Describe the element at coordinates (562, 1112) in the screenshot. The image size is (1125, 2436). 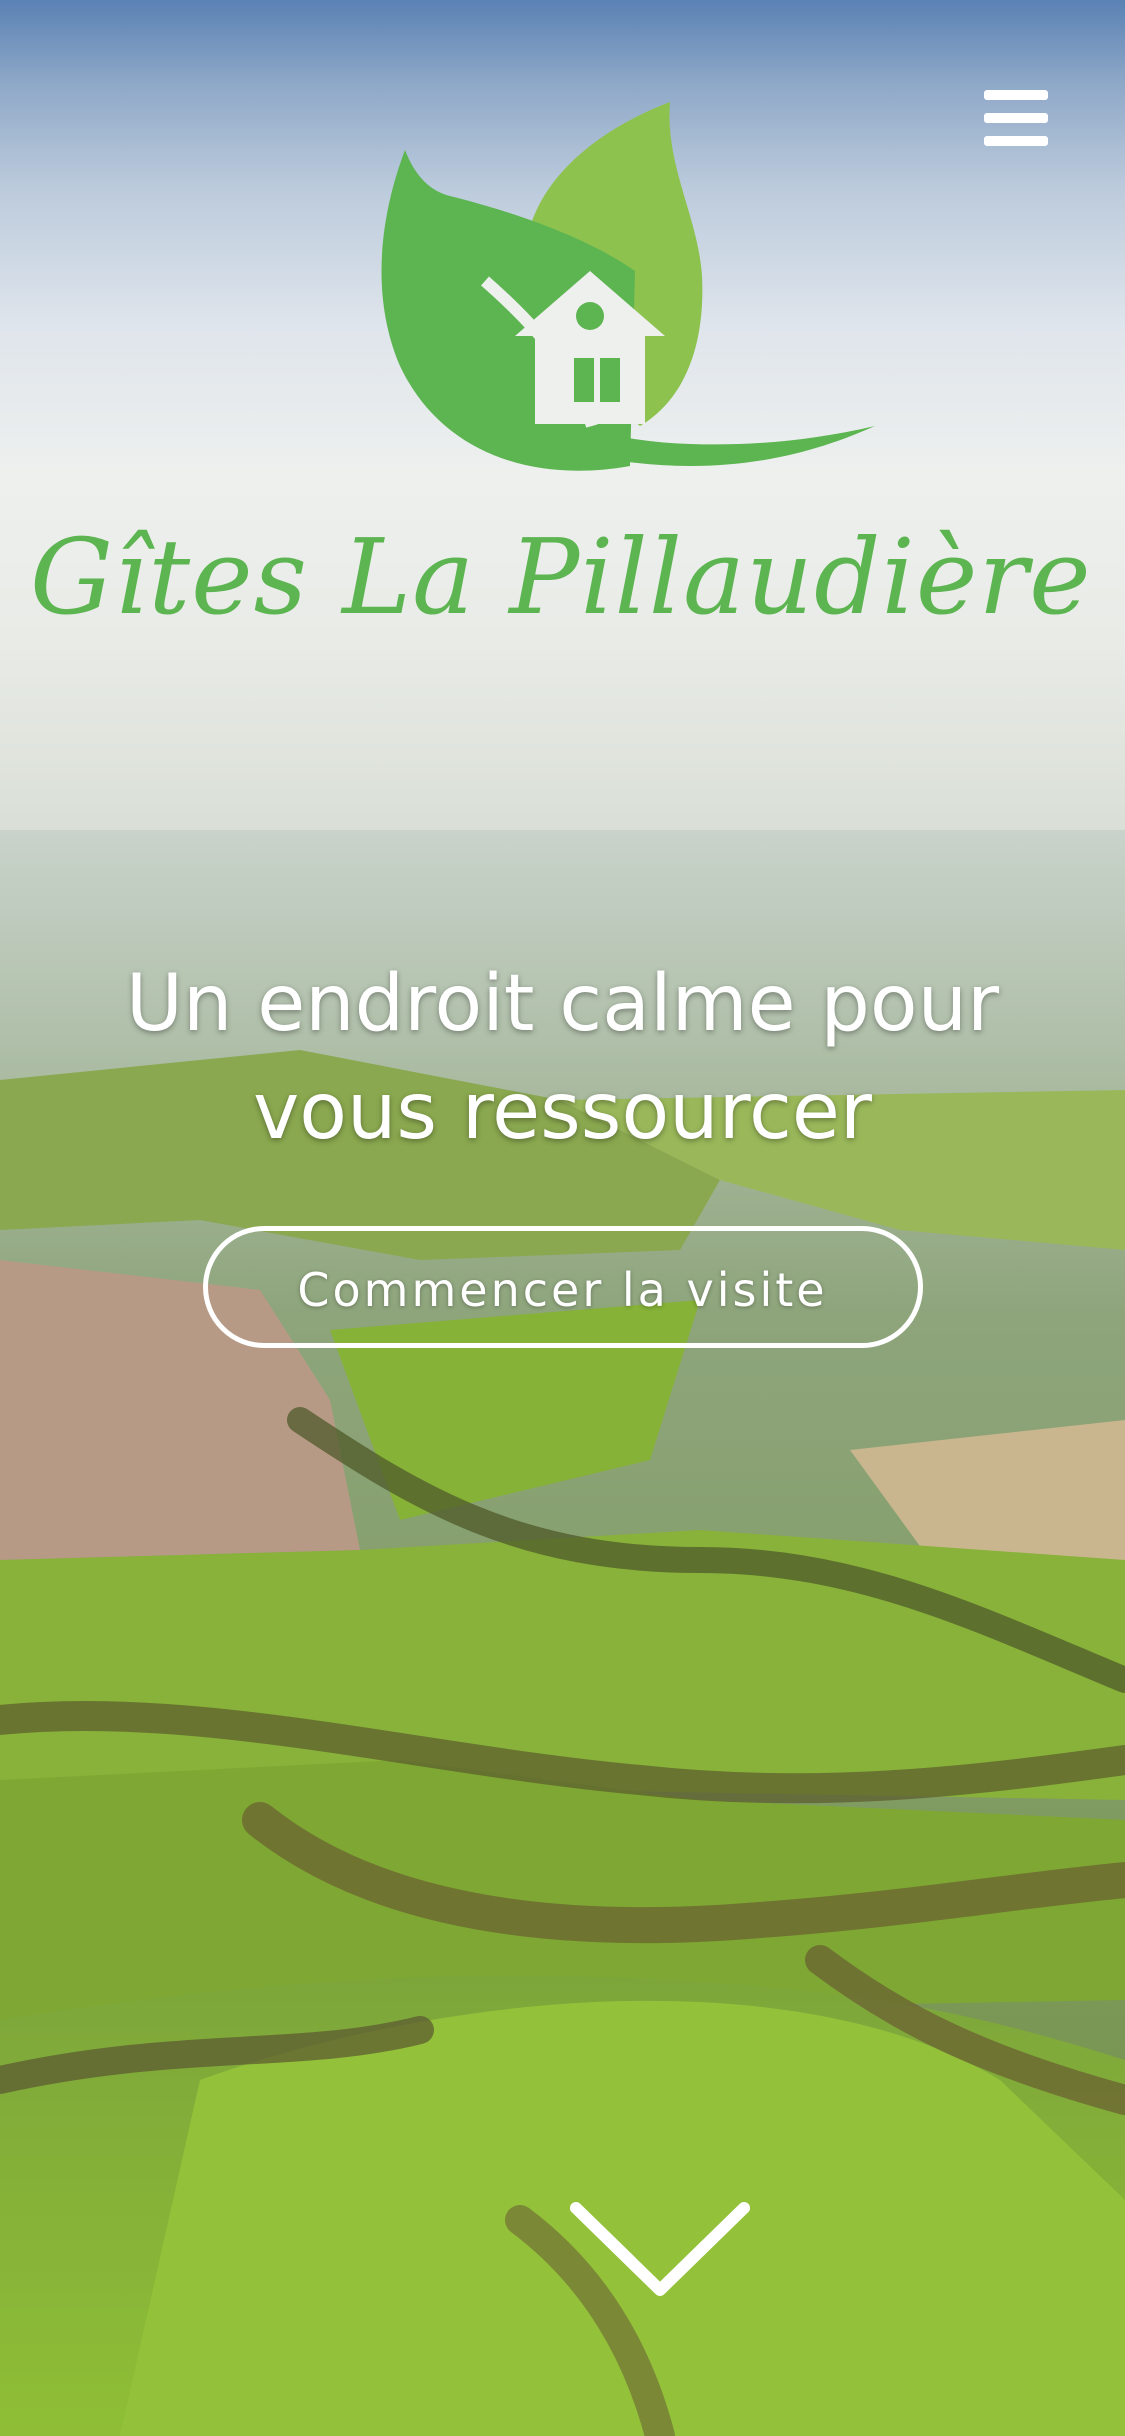
I see `tagline-line-2: vous ressourcer` at that location.